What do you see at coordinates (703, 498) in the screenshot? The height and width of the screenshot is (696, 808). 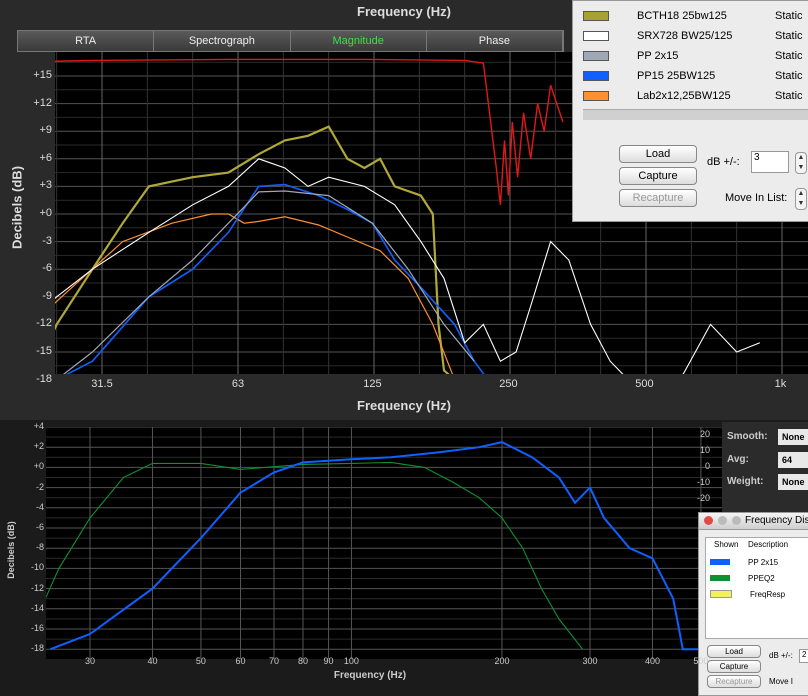 I see `bottom-y2-tick-label: -20` at bounding box center [703, 498].